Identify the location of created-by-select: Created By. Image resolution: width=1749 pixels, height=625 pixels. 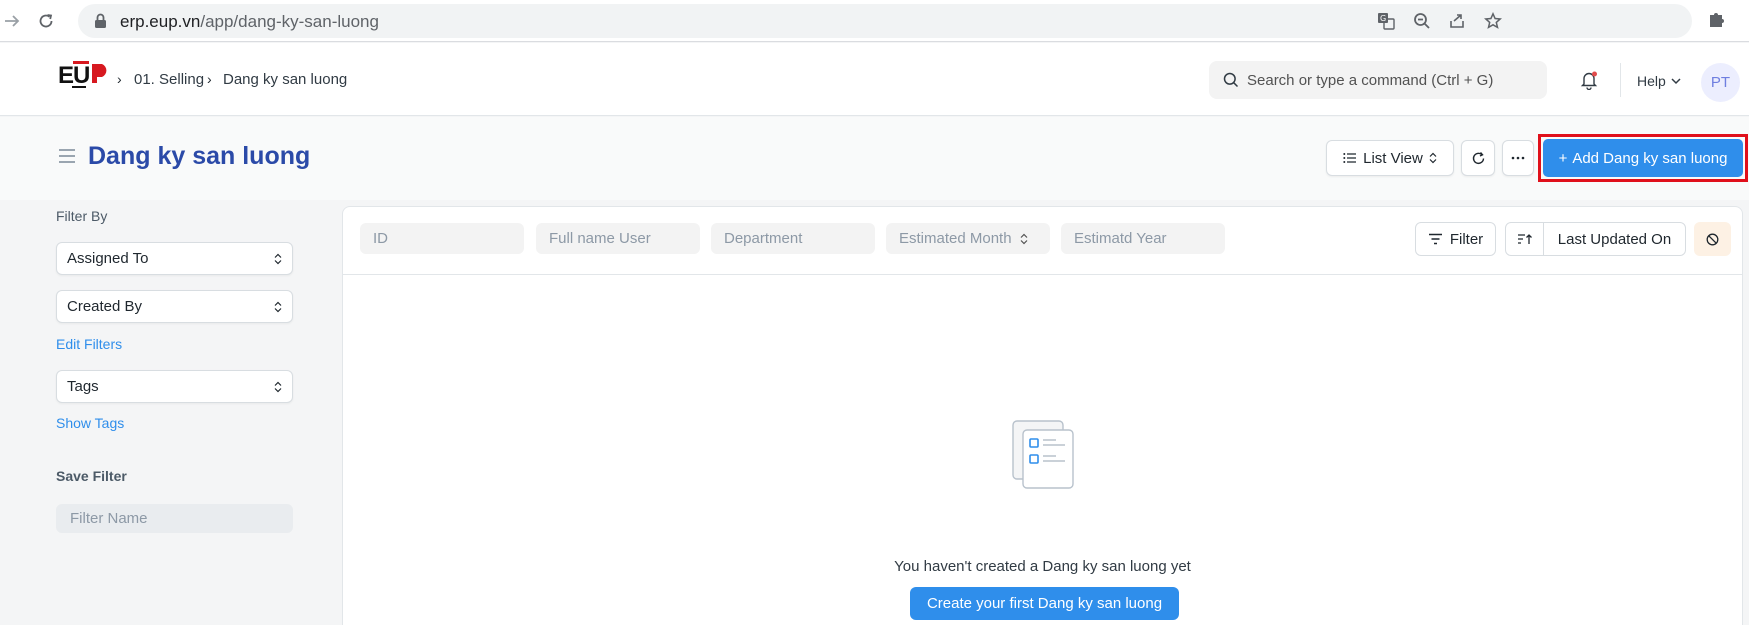
(174, 306).